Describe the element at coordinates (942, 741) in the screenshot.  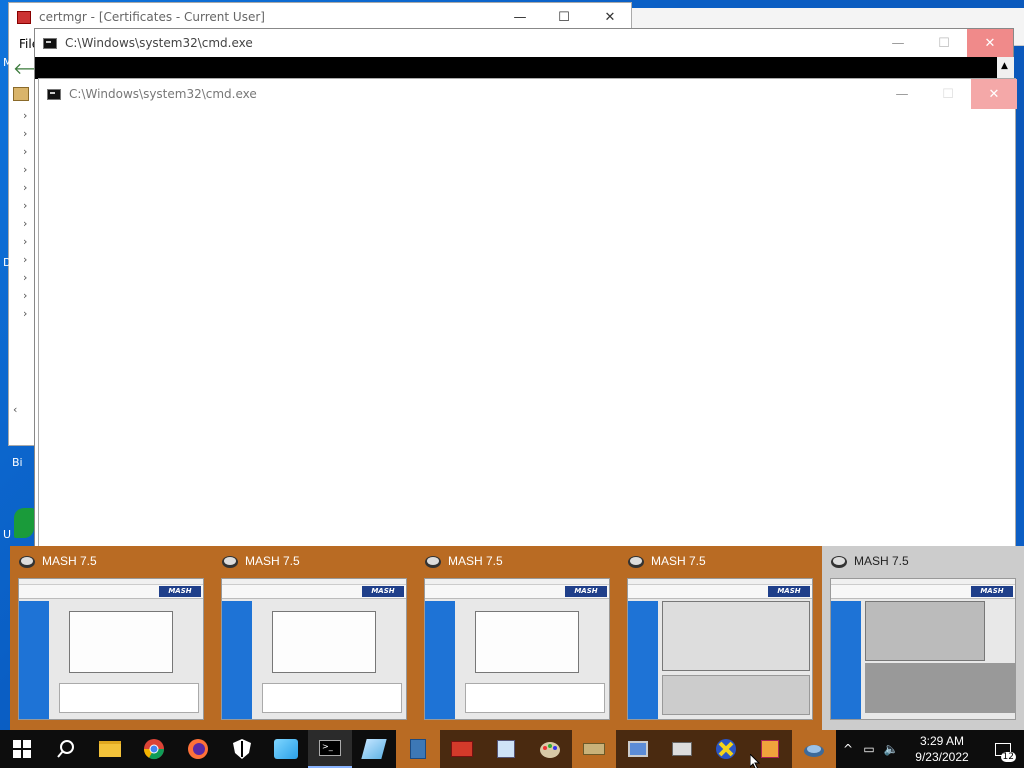
I see `clock-time: 3:29 AM` at that location.